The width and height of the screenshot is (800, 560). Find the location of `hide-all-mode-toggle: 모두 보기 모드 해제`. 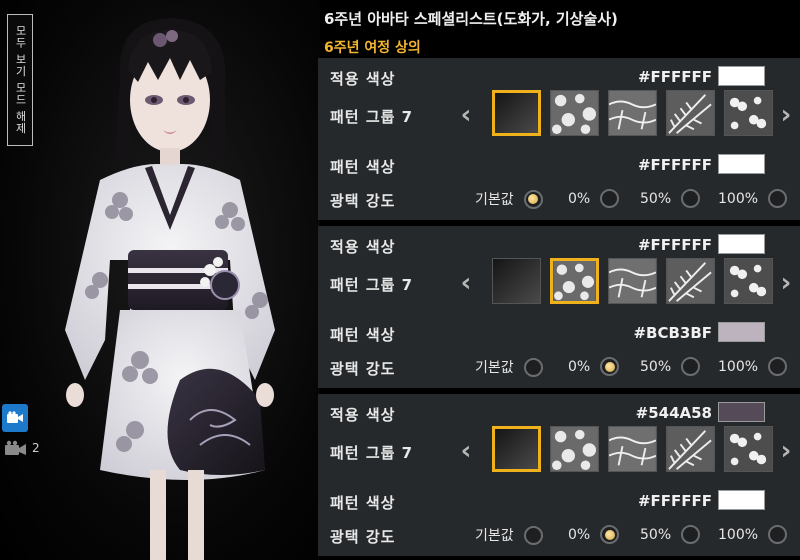

hide-all-mode-toggle: 모두 보기 모드 해제 is located at coordinates (20, 80).